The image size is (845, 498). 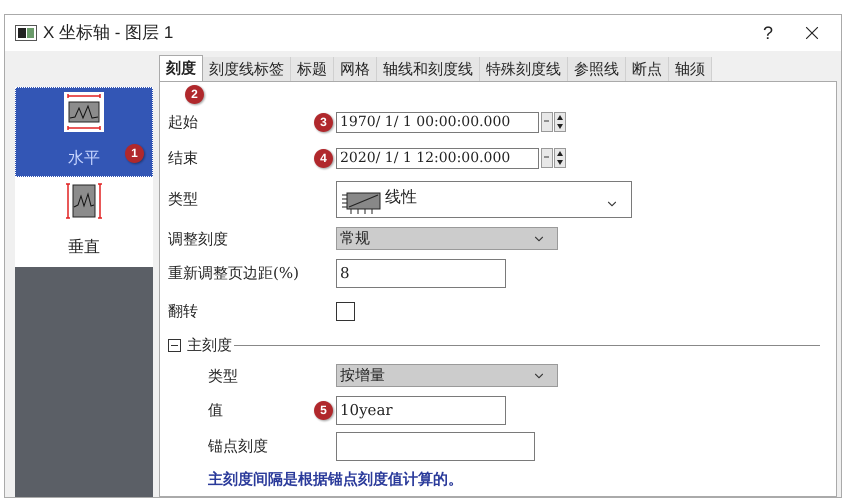 I want to click on scale-type-dropdown: 线性, so click(x=484, y=199).